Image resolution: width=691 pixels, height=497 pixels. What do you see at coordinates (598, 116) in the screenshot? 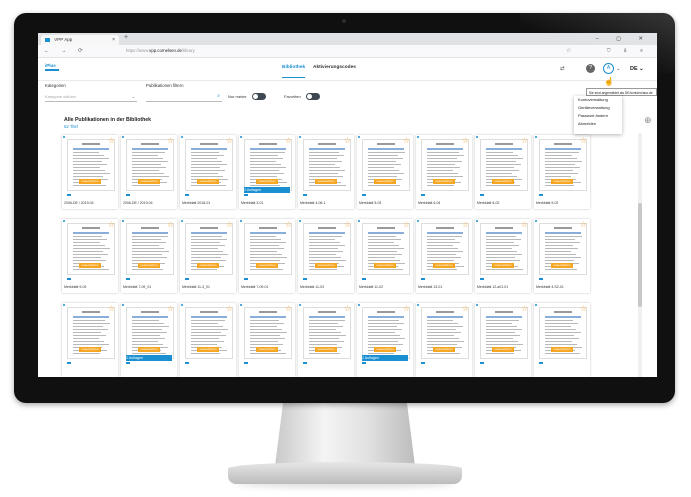
I see `menu-item-passwort: Passwort ändern` at bounding box center [598, 116].